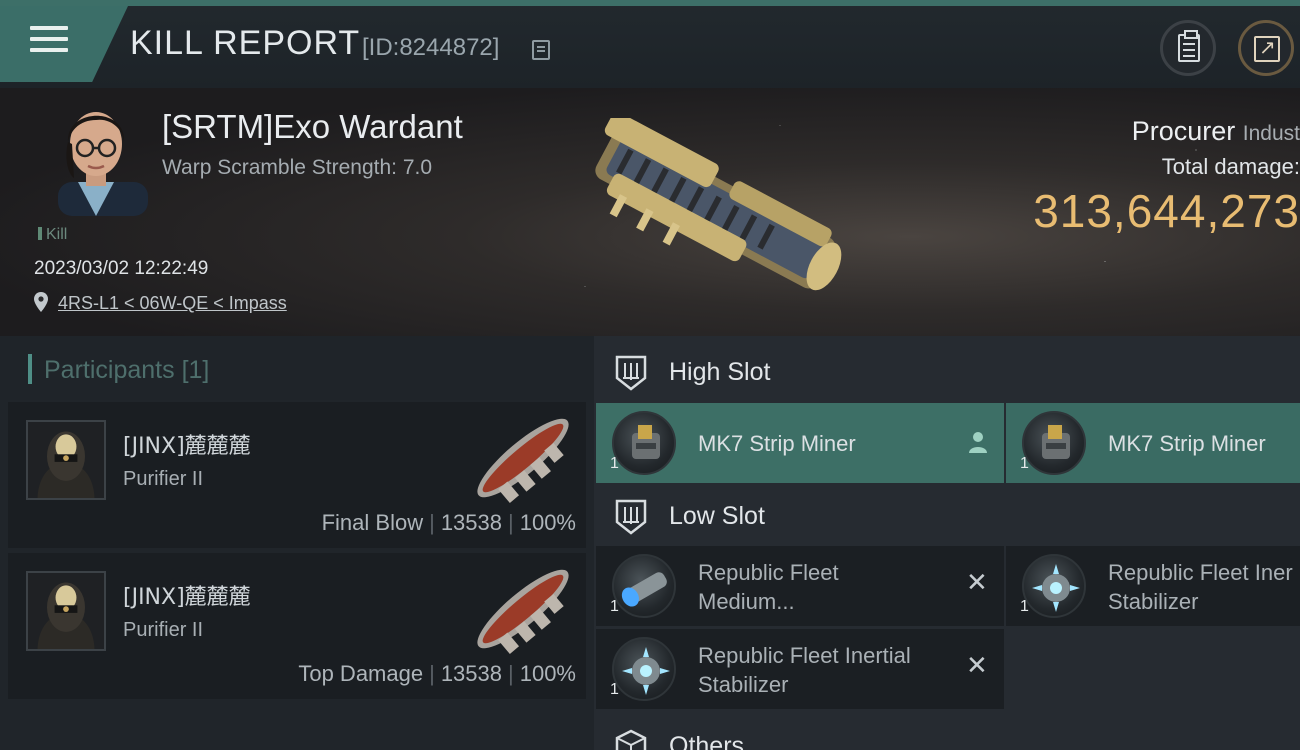 This screenshot has height=750, width=1300. Describe the element at coordinates (245, 43) in the screenshot. I see `page-title: KILL REPORT` at that location.